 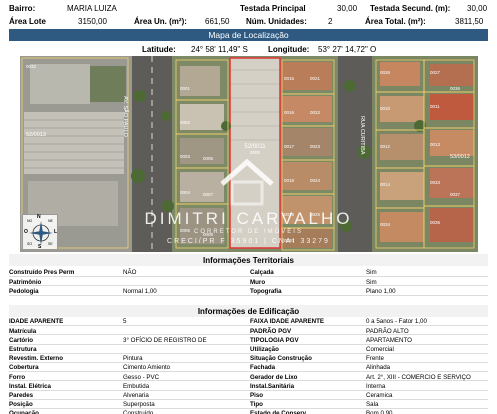 I want to click on lot-number: 0014, so click(x=385, y=184).